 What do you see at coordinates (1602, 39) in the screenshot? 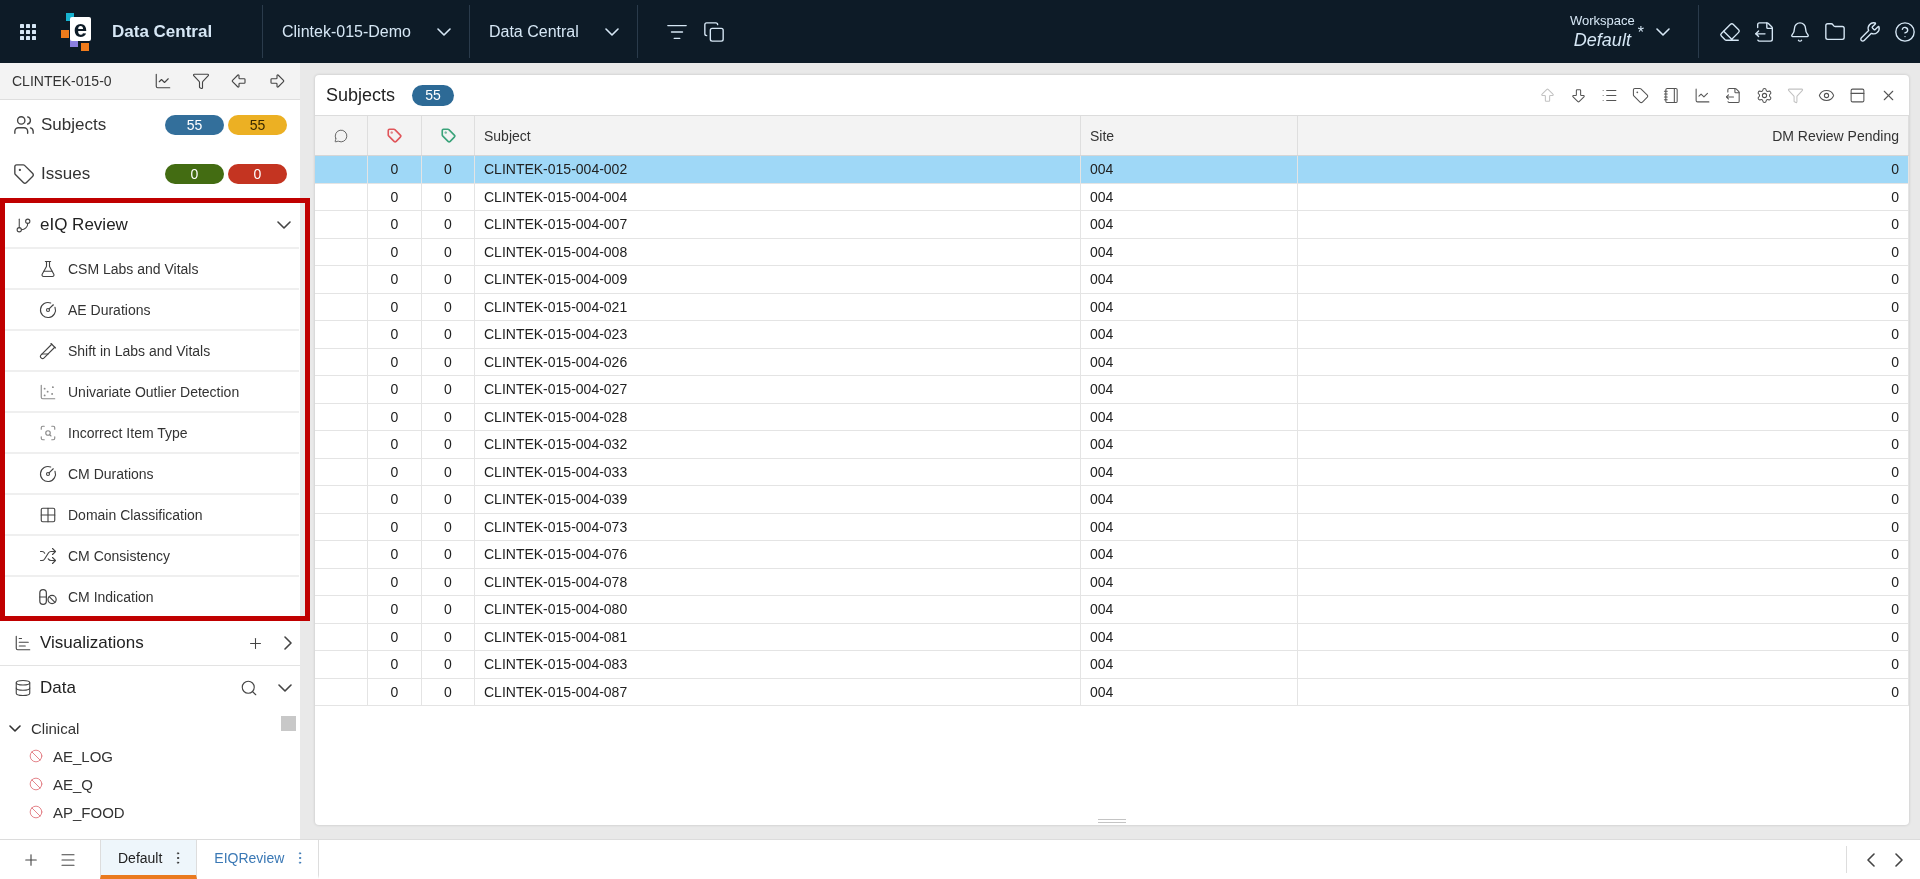
I see `workspace-name: Default` at bounding box center [1602, 39].